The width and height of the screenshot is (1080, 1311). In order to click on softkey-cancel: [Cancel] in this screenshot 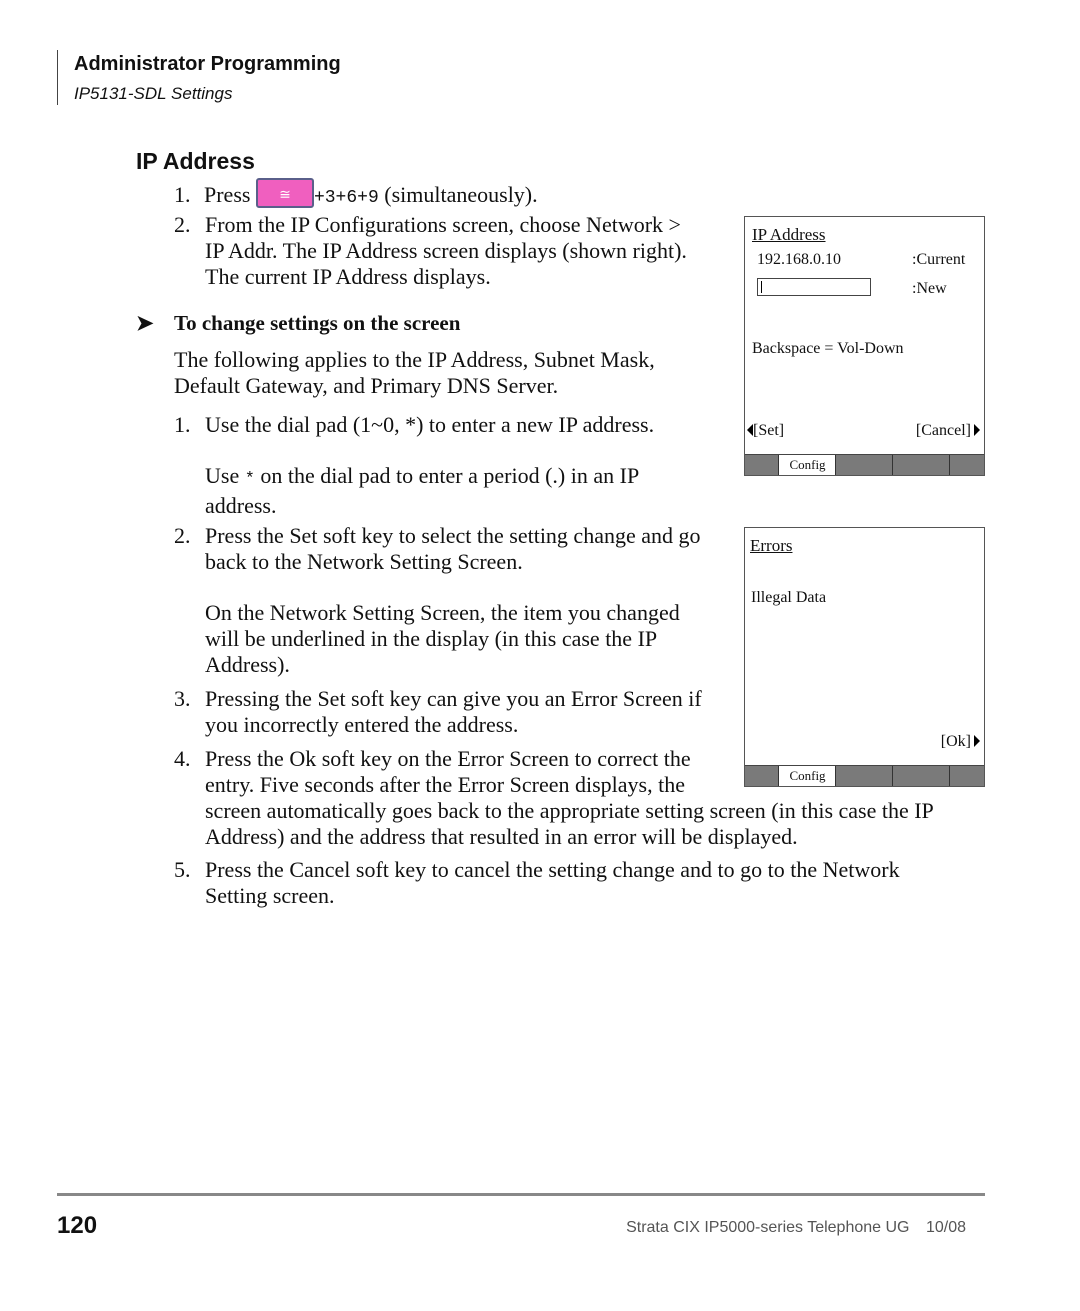, I will do `click(948, 431)`.